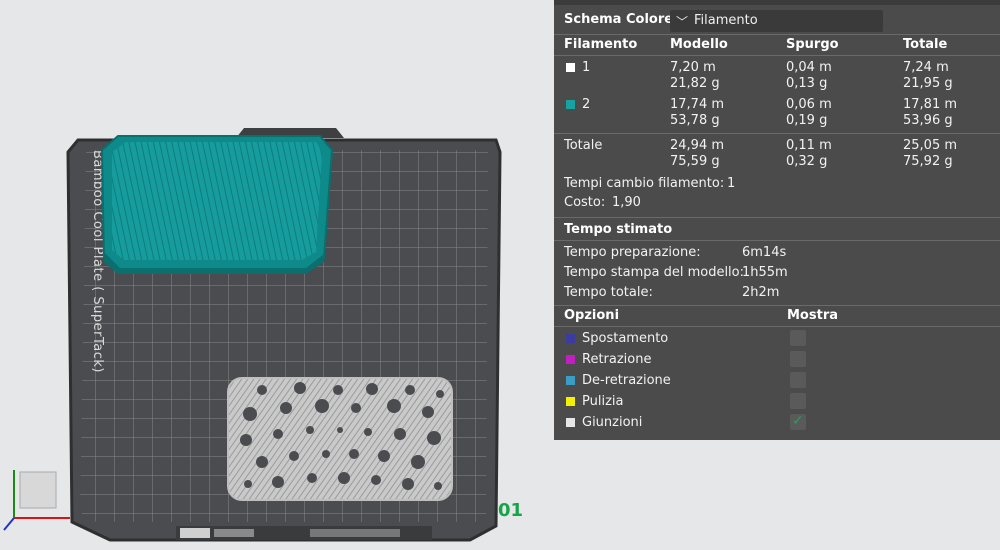 This screenshot has width=1000, height=550. What do you see at coordinates (731, 183) in the screenshot?
I see `filament-changes-value: 1` at bounding box center [731, 183].